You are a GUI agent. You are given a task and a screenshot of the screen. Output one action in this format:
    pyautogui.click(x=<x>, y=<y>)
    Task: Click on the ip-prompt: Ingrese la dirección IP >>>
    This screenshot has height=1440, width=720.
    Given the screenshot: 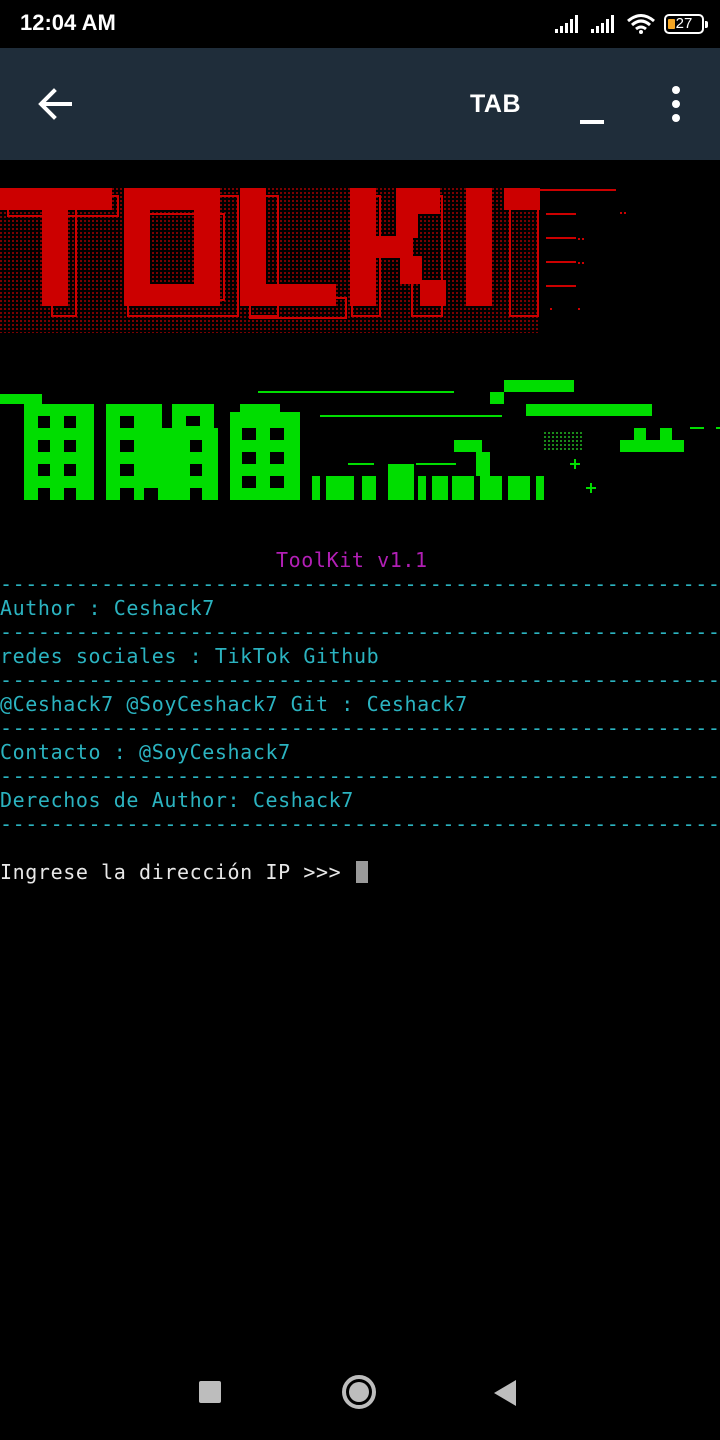 What is the action you would take?
    pyautogui.click(x=184, y=872)
    